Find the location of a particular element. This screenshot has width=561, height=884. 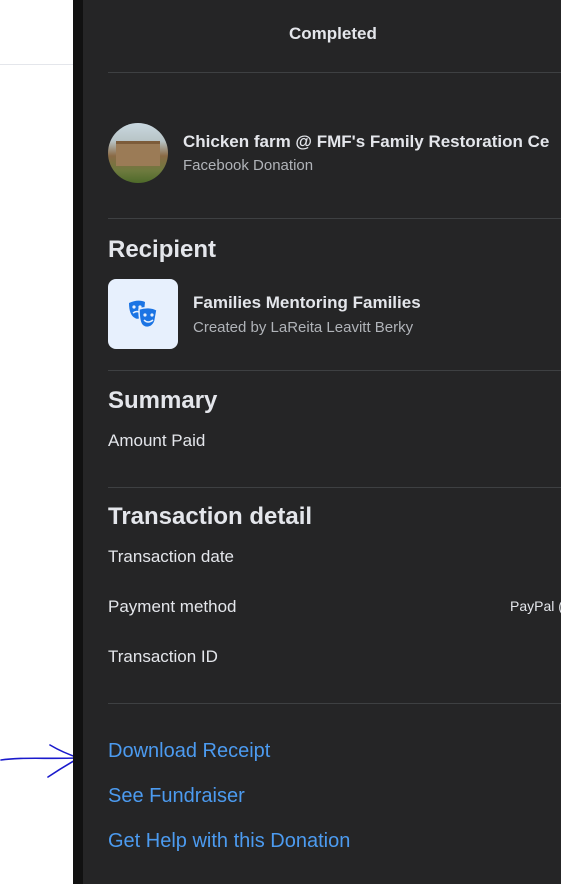

panel-edge is located at coordinates (78, 442).